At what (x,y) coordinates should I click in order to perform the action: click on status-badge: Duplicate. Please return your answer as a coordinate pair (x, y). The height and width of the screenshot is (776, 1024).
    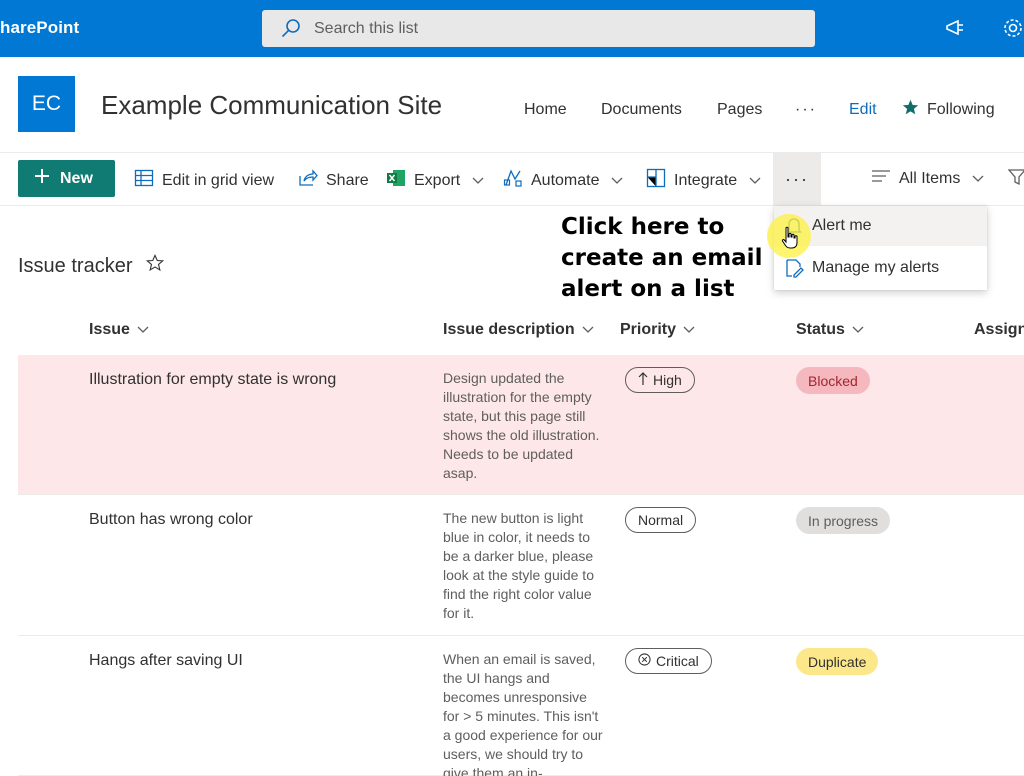
    Looking at the image, I should click on (837, 661).